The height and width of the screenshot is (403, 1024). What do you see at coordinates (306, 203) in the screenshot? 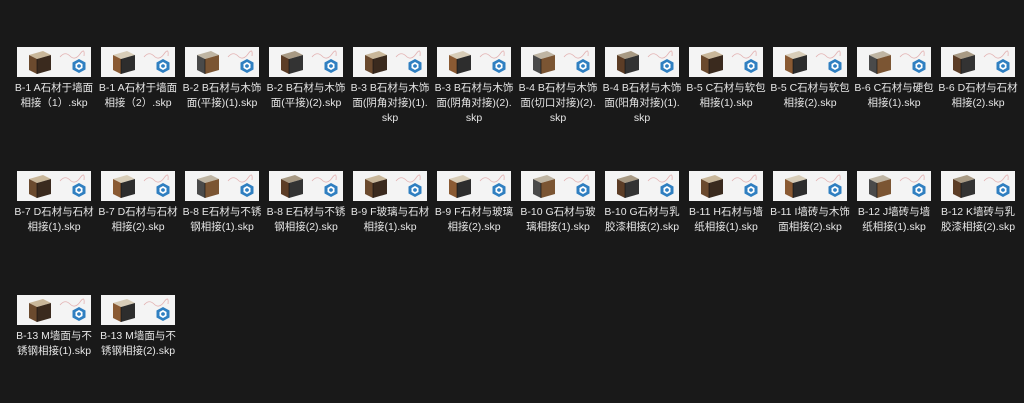
I see `file-item: B-8 E石材与不锈钢相接(2).skp` at bounding box center [306, 203].